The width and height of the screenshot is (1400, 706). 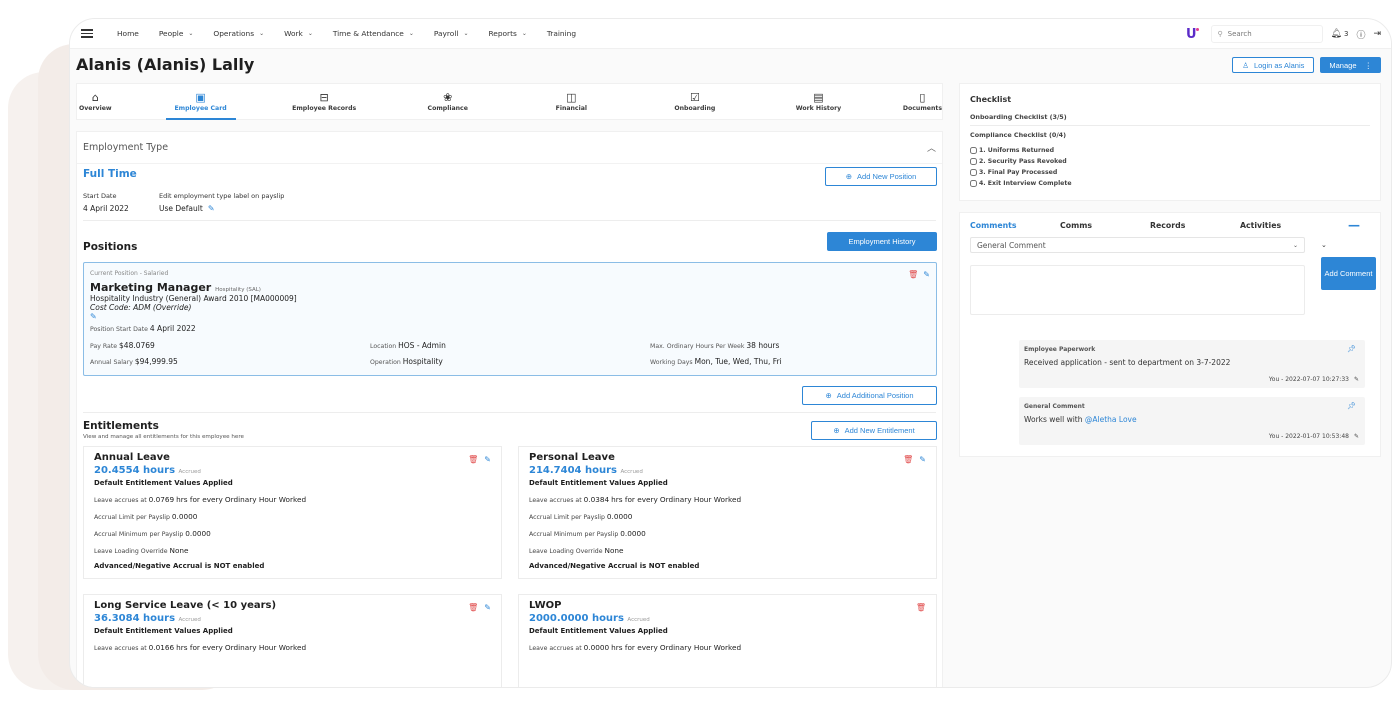 I want to click on payslip-label-value: Use Default, so click(x=181, y=208).